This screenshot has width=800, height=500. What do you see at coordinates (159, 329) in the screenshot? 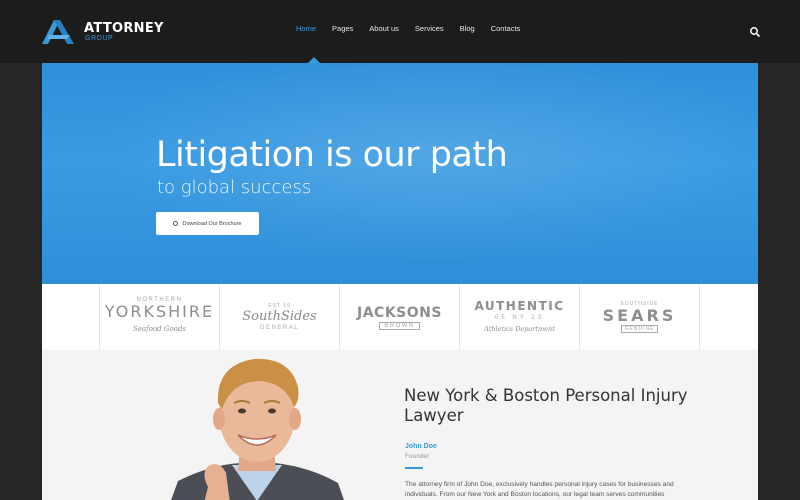
I see `partner-logo-bottom: Seafood Goods` at bounding box center [159, 329].